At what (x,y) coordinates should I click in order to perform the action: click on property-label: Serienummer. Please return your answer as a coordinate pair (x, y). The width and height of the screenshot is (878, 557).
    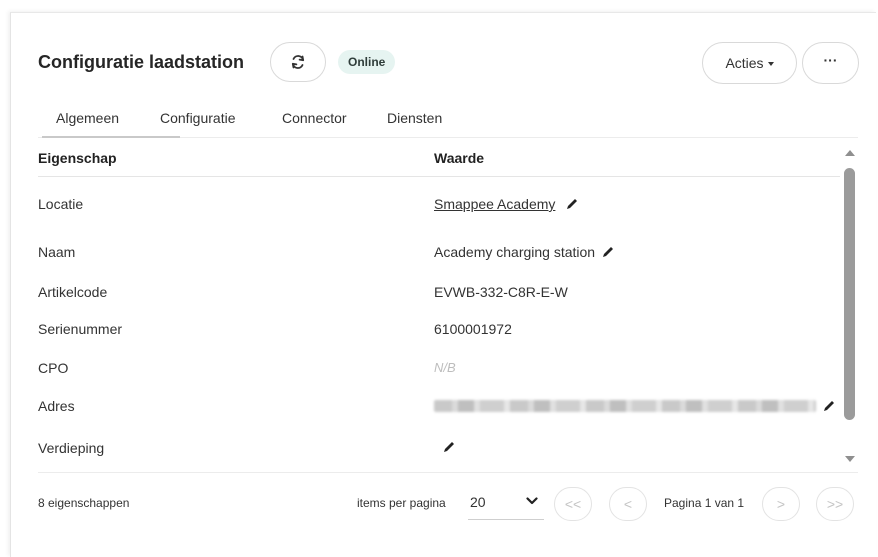
    Looking at the image, I should click on (80, 329).